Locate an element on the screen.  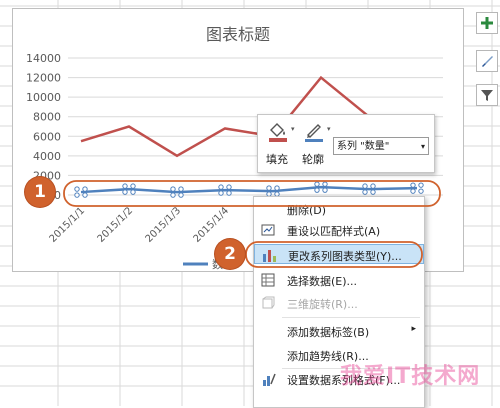
select-data-icon is located at coordinates (268, 280).